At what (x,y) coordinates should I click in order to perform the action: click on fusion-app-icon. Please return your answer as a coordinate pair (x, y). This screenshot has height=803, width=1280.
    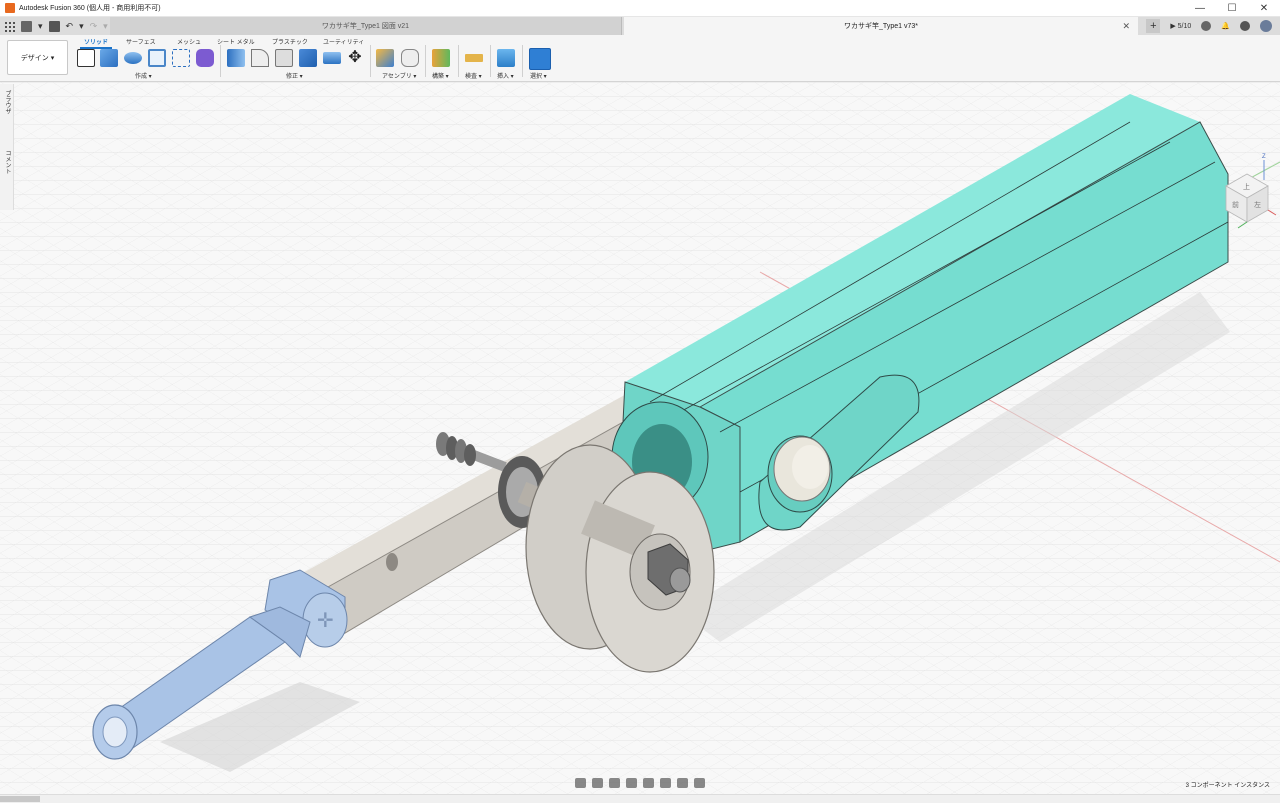
    Looking at the image, I should click on (10, 8).